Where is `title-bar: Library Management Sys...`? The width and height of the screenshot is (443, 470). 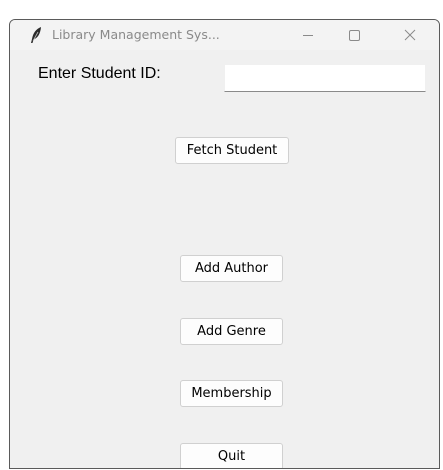 title-bar: Library Management Sys... is located at coordinates (224, 35).